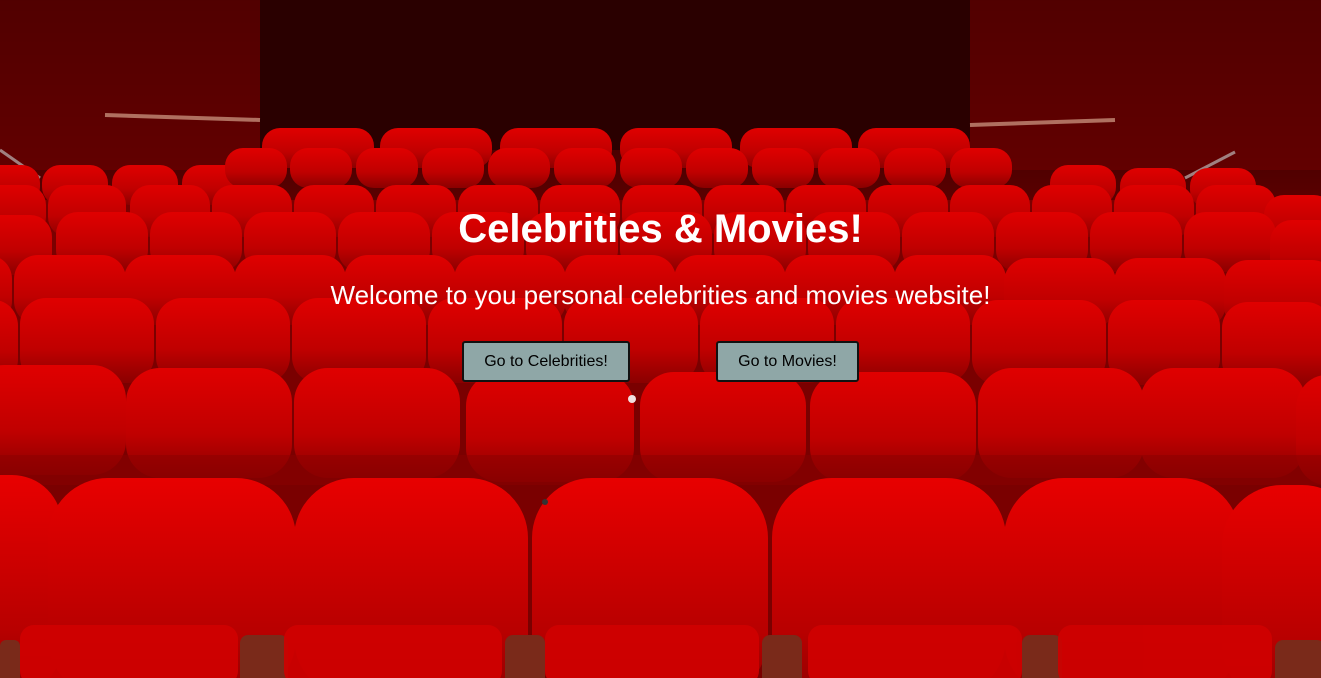 Image resolution: width=1321 pixels, height=678 pixels. What do you see at coordinates (546, 361) in the screenshot?
I see `go-to-celebrities-button: Go to Celebrities!` at bounding box center [546, 361].